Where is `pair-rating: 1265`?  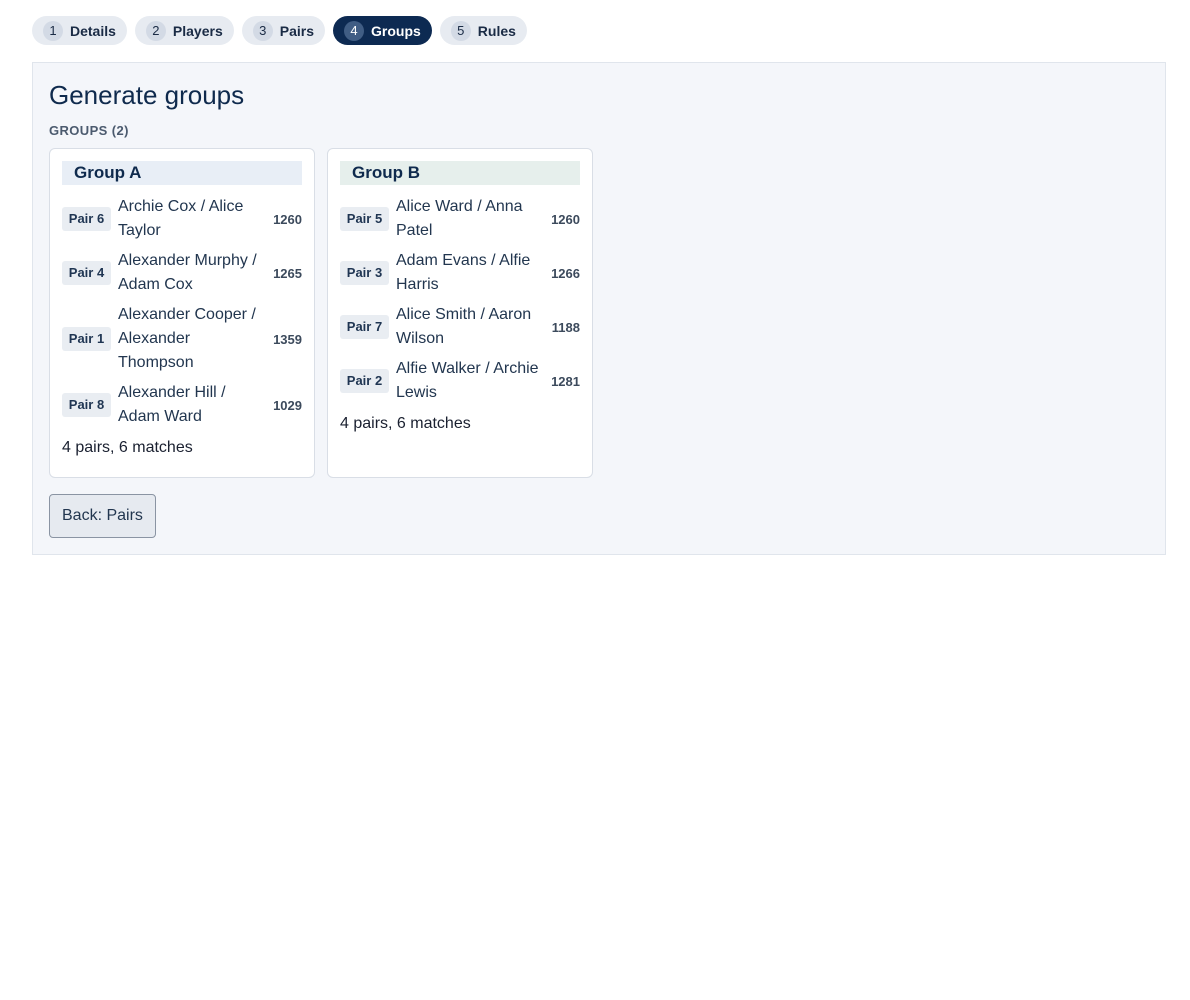 pair-rating: 1265 is located at coordinates (287, 273).